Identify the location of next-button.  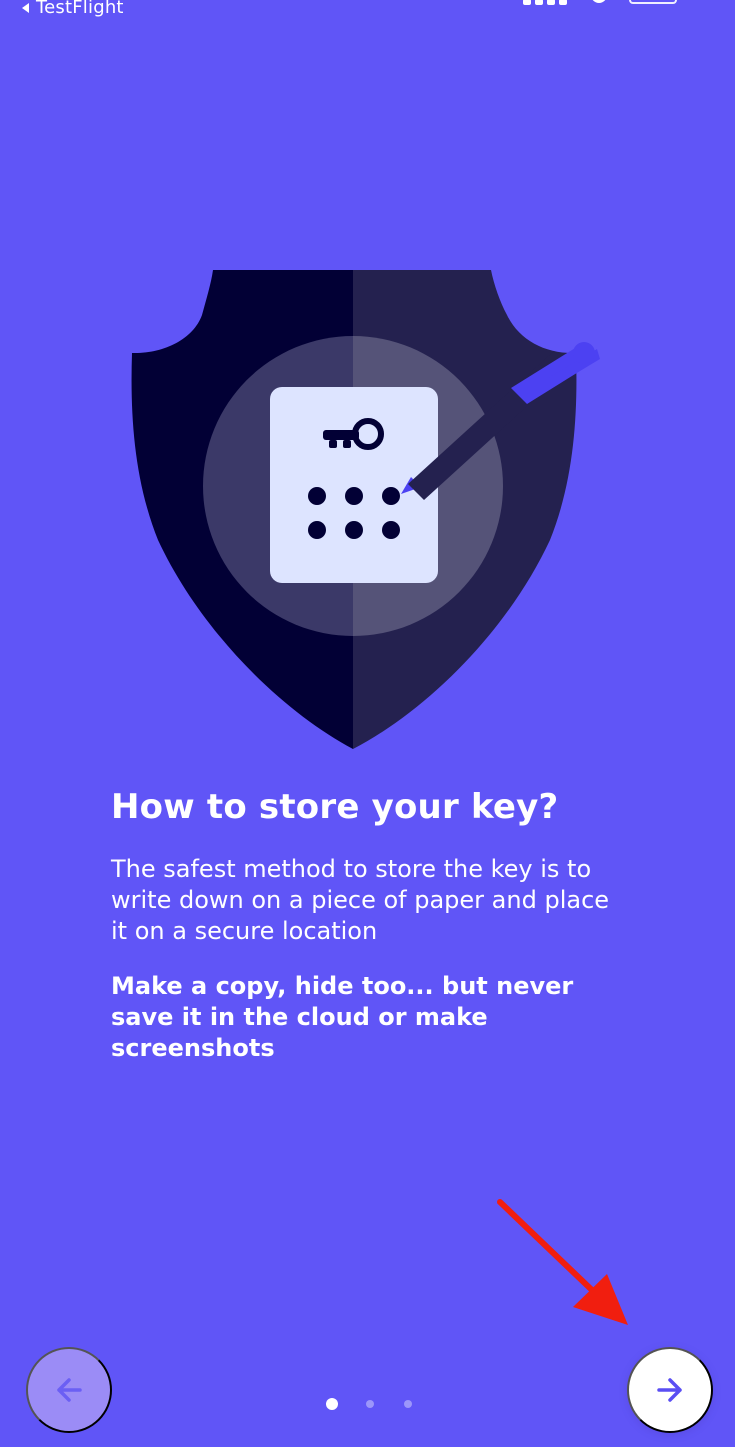
(670, 1390).